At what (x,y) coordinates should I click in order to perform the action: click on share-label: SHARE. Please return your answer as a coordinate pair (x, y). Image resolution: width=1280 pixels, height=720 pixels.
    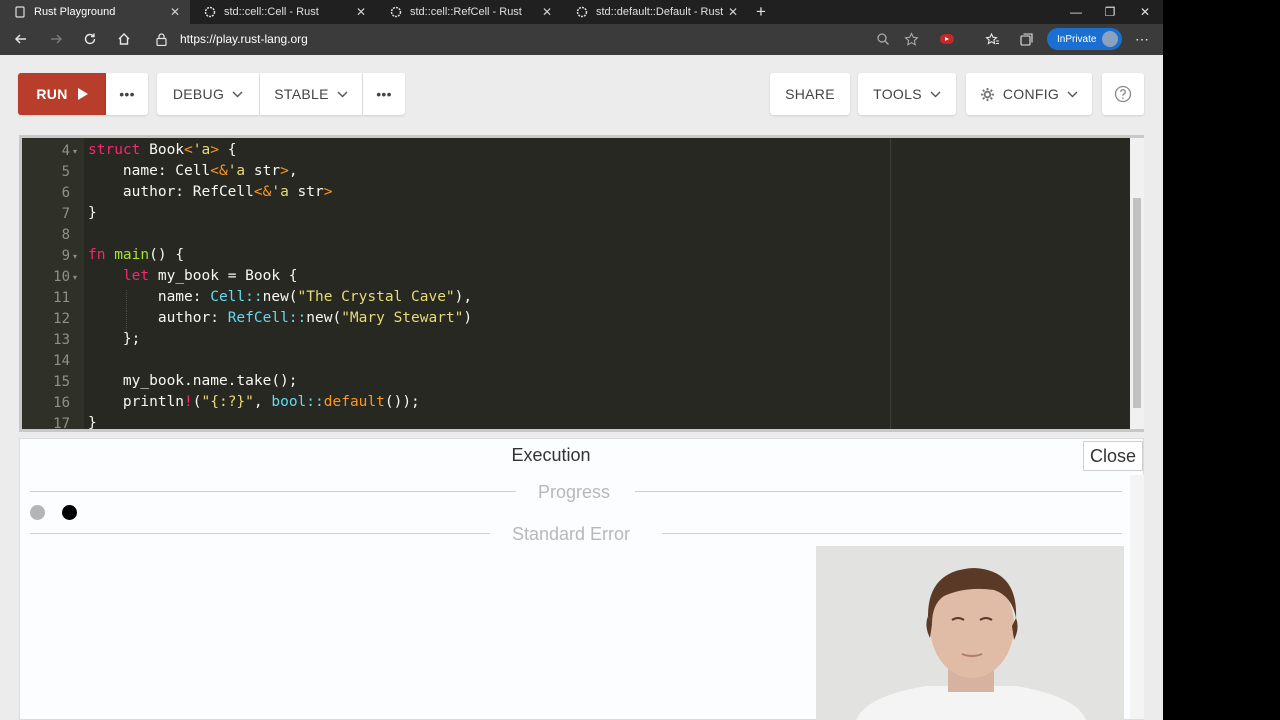
    Looking at the image, I should click on (810, 94).